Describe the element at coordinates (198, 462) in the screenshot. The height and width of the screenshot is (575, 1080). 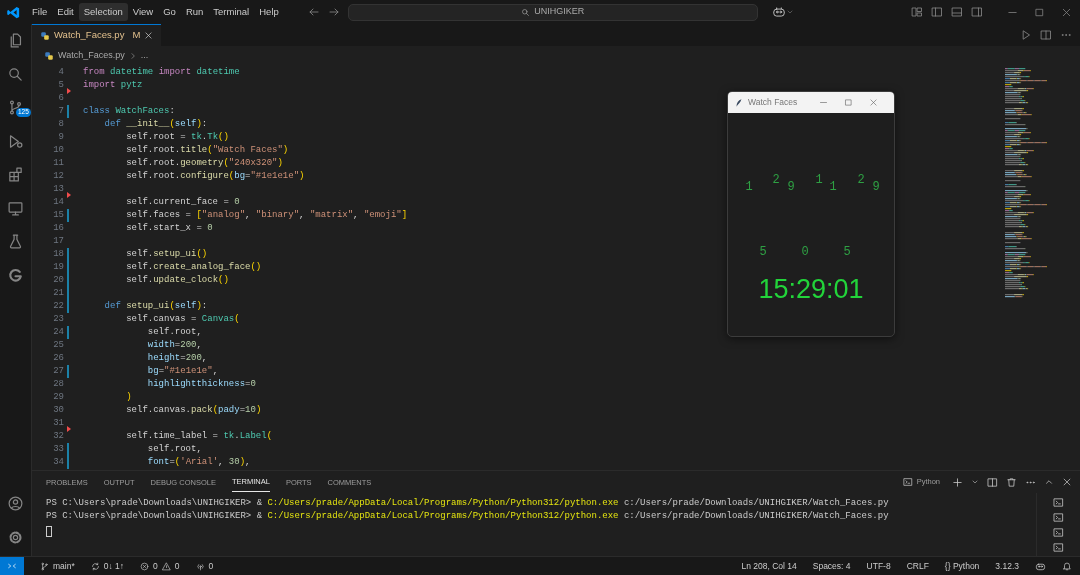
I see `code-line: font=('Arial', 30),` at that location.